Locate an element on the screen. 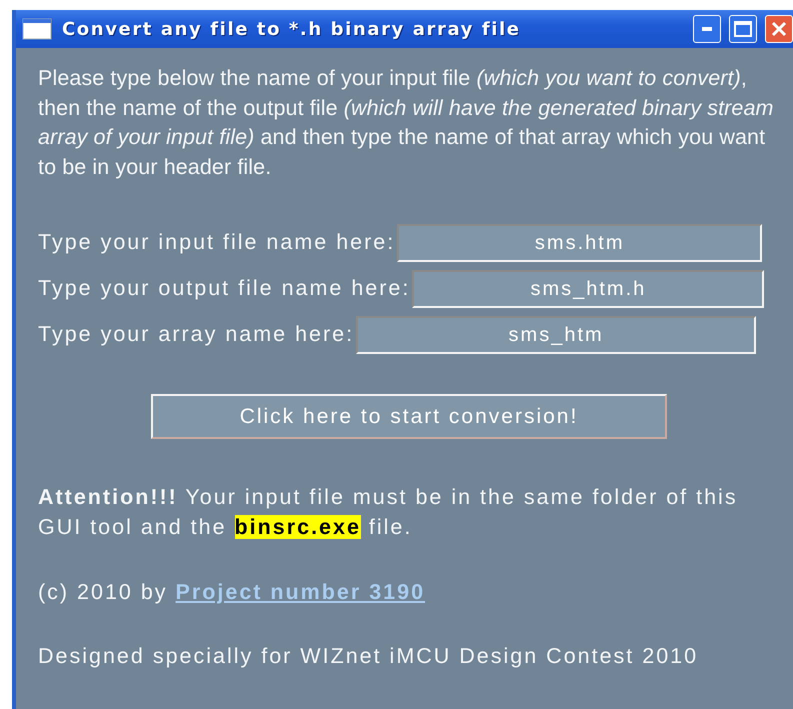 Image resolution: width=793 pixels, height=709 pixels. convert-button: Click here to start conversion! is located at coordinates (409, 416).